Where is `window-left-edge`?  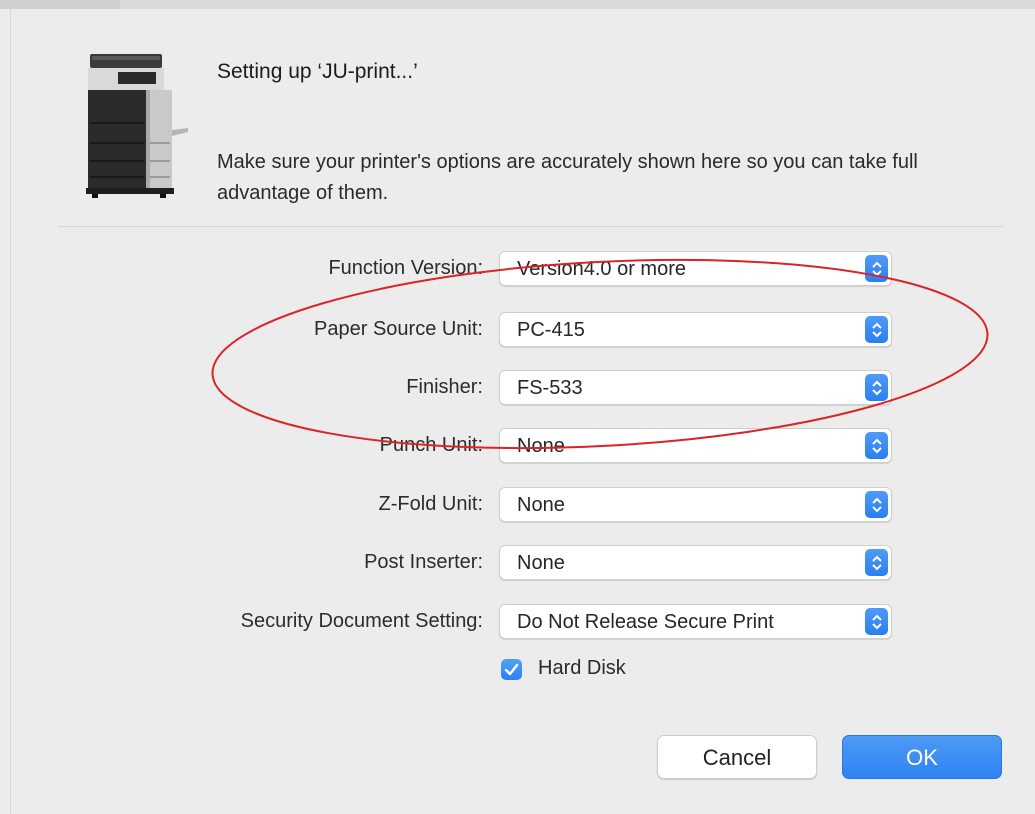 window-left-edge is located at coordinates (5, 411).